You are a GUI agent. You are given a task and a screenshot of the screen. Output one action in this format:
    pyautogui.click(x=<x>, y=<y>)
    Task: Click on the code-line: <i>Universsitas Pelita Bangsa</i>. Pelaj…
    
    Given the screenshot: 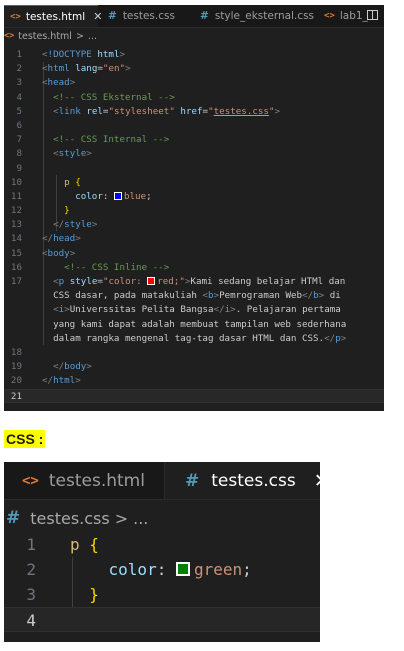 What is the action you would take?
    pyautogui.click(x=194, y=310)
    